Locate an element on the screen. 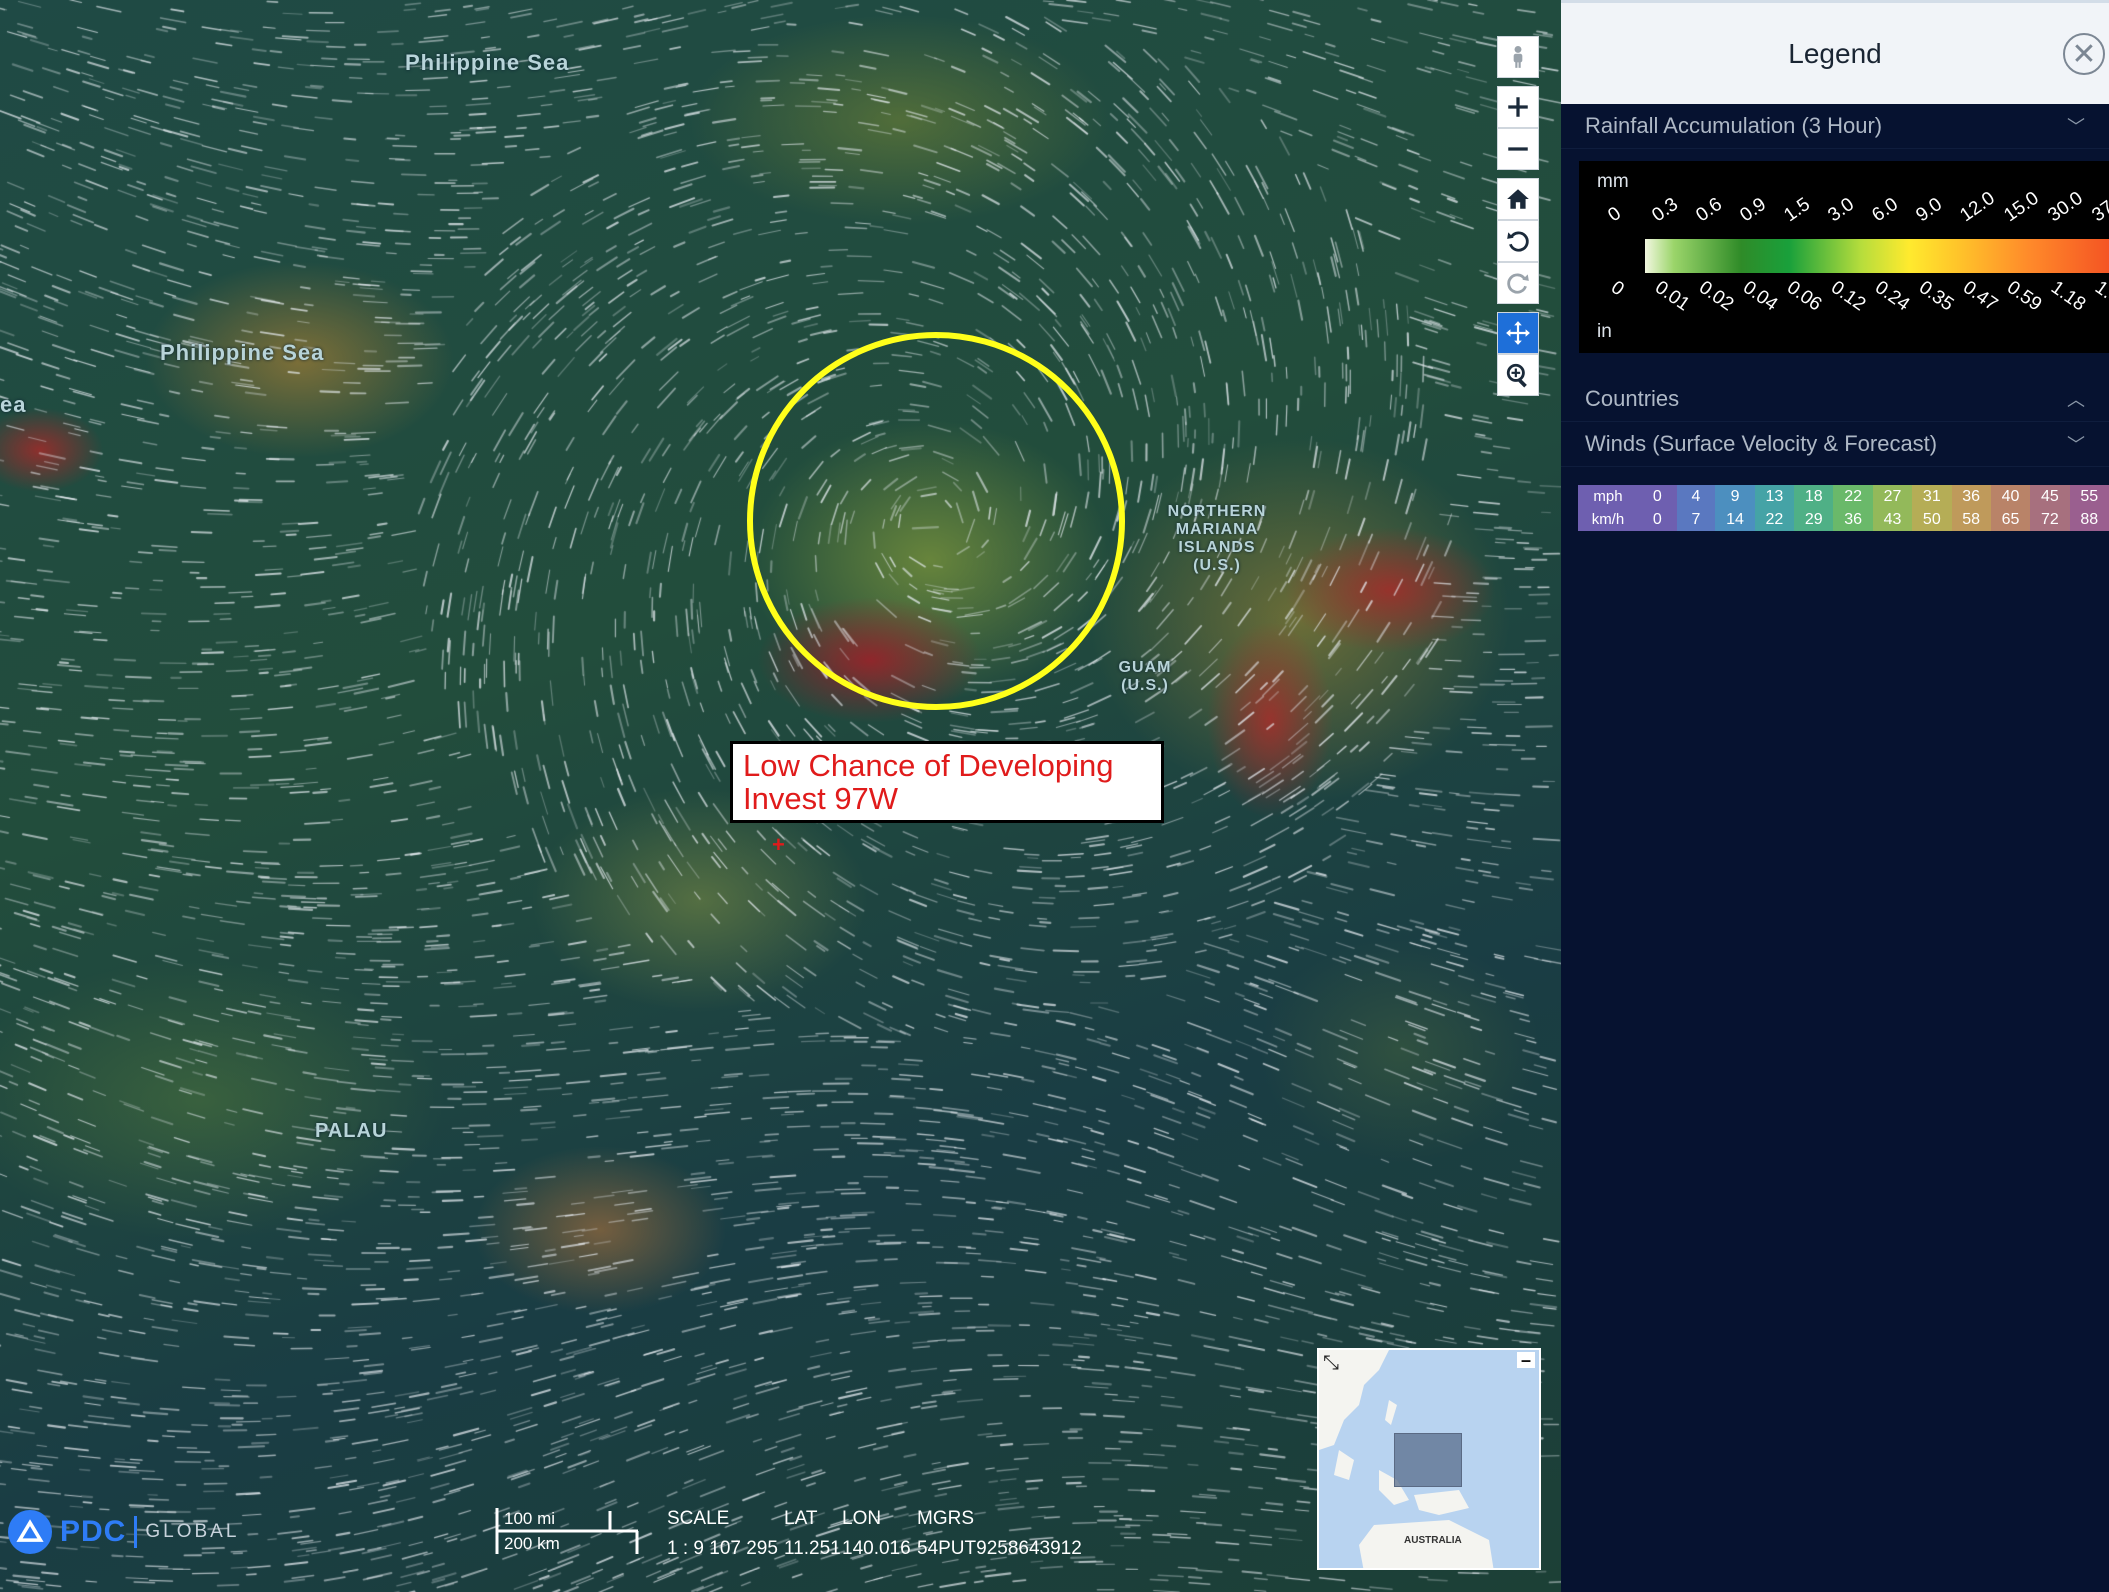  street-view-icon is located at coordinates (1518, 56).